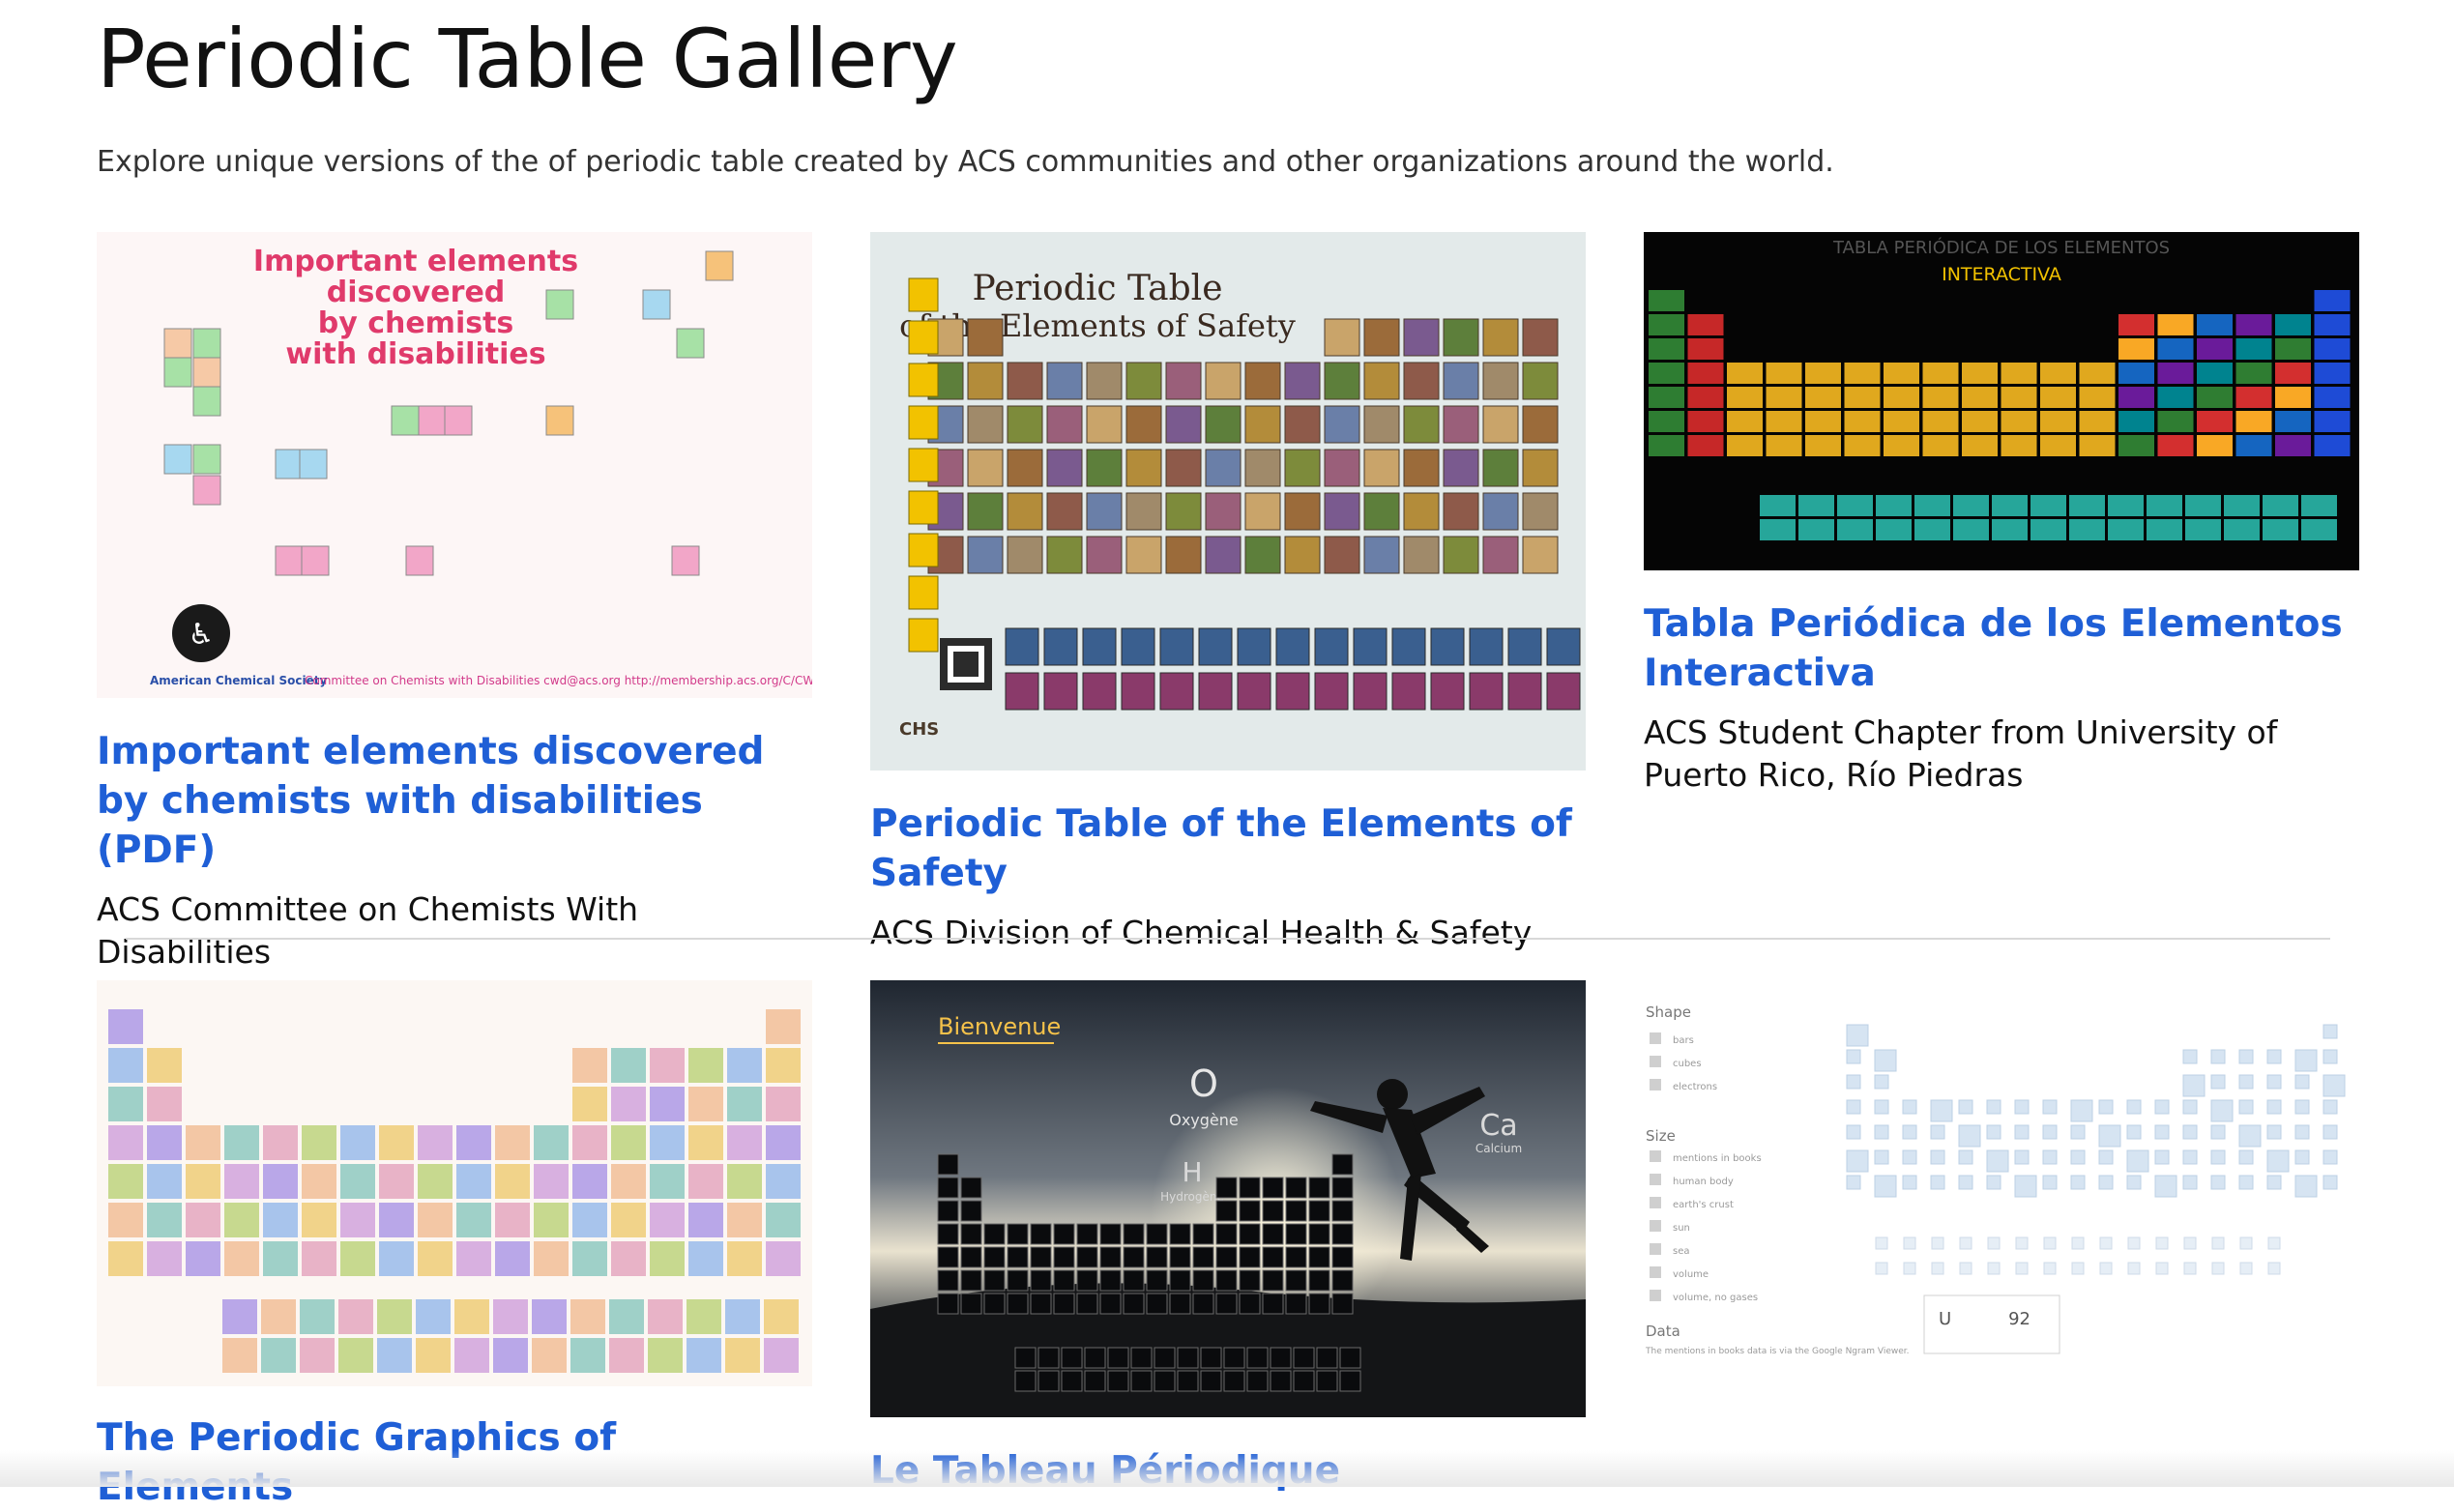 The height and width of the screenshot is (1512, 2454). Describe the element at coordinates (999, 1027) in the screenshot. I see `svg-text: Bienvenue` at that location.